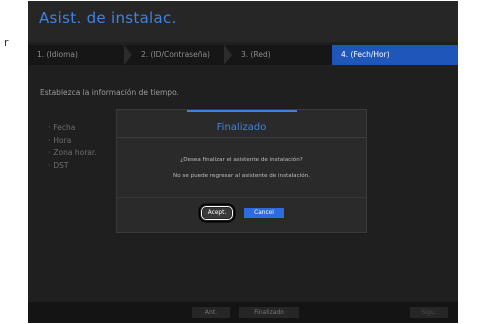  I want to click on next-button: Sigu., so click(429, 312).